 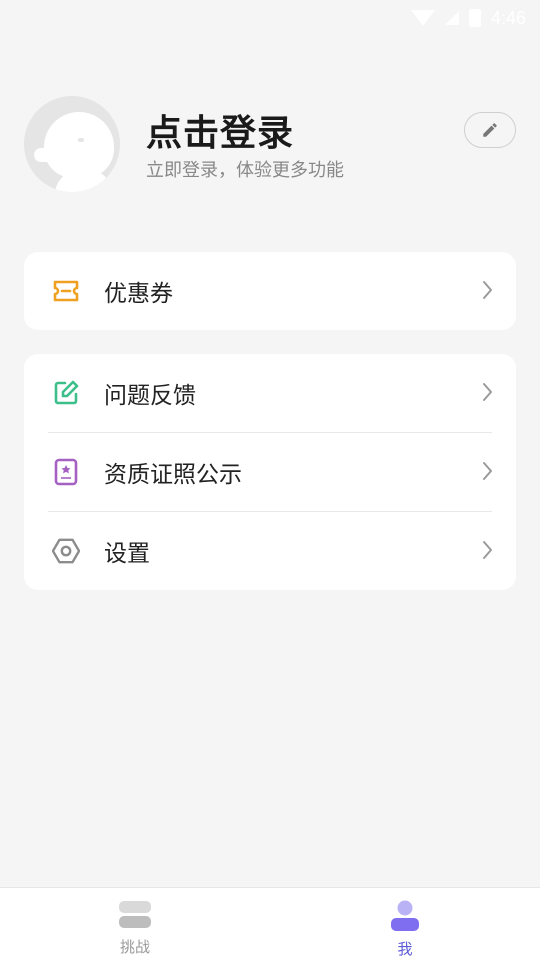 I want to click on edit-feedback-icon, so click(x=66, y=393).